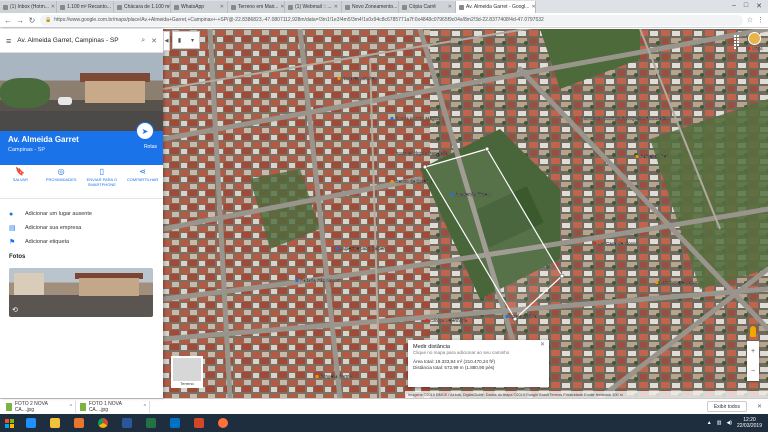 The height and width of the screenshot is (432, 768). What do you see at coordinates (61, 182) in the screenshot?
I see `action-proximidades-button: ◎ PROXIMIDADES` at bounding box center [61, 182].